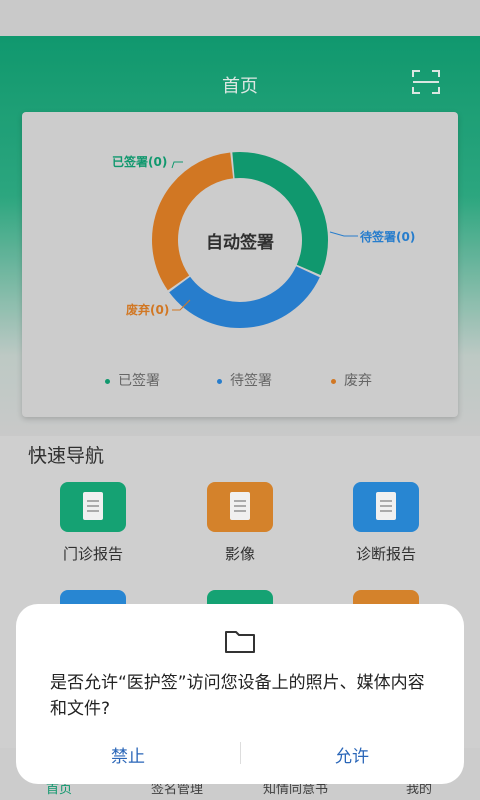 Image resolution: width=480 pixels, height=800 pixels. What do you see at coordinates (128, 754) in the screenshot?
I see `deny-button: 禁止` at bounding box center [128, 754].